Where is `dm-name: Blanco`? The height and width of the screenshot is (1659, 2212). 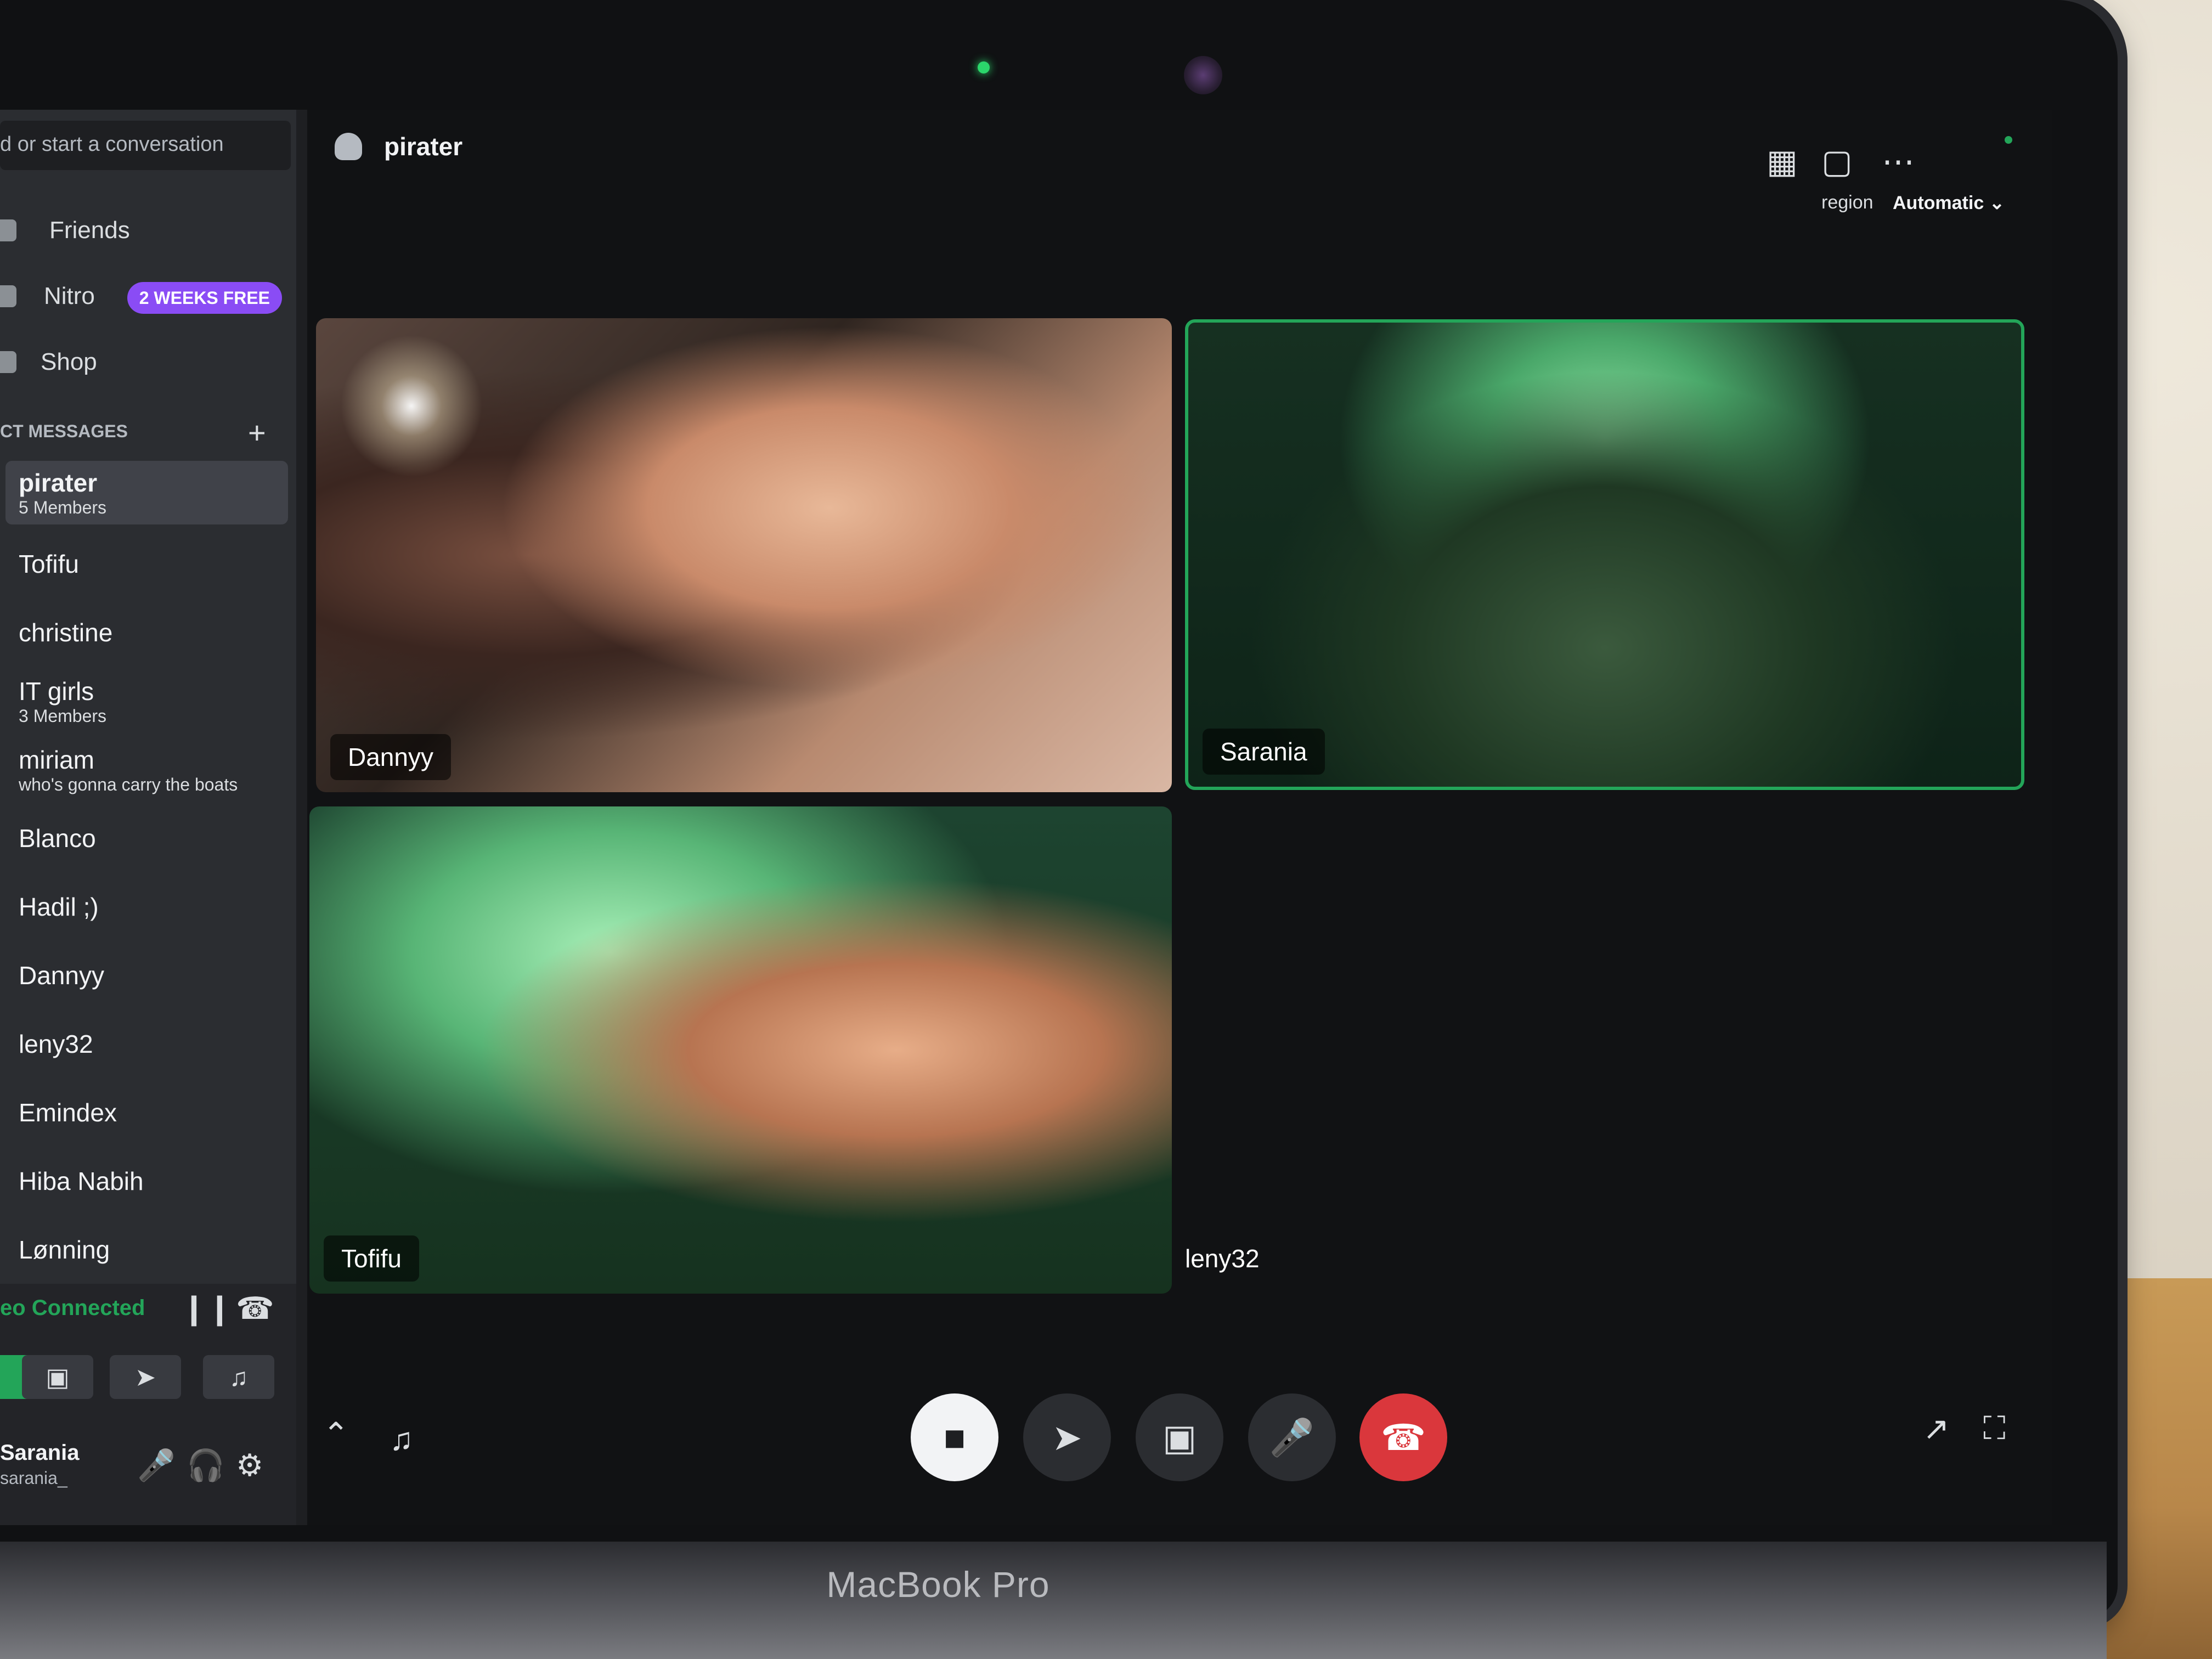 dm-name: Blanco is located at coordinates (57, 838).